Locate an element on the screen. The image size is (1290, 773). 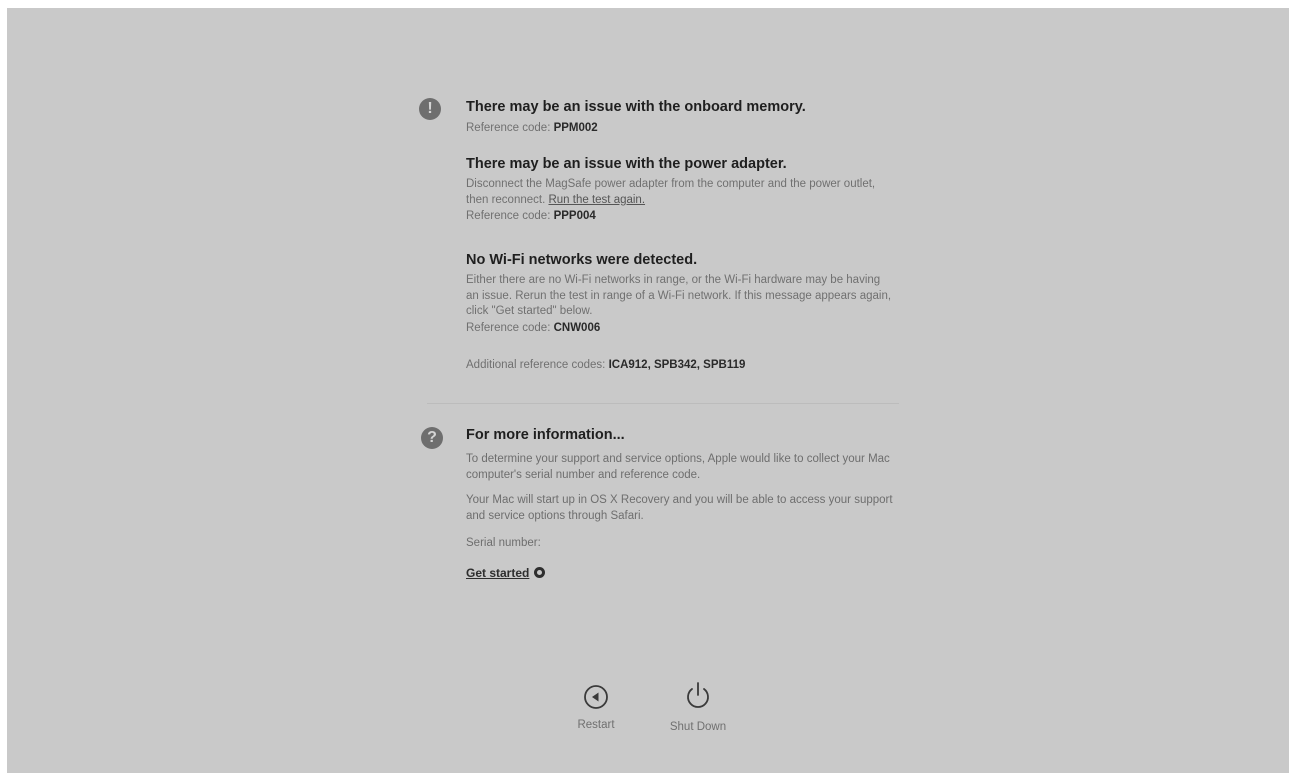
reference-code-line: Reference code: CNW006 is located at coordinates (681, 328).